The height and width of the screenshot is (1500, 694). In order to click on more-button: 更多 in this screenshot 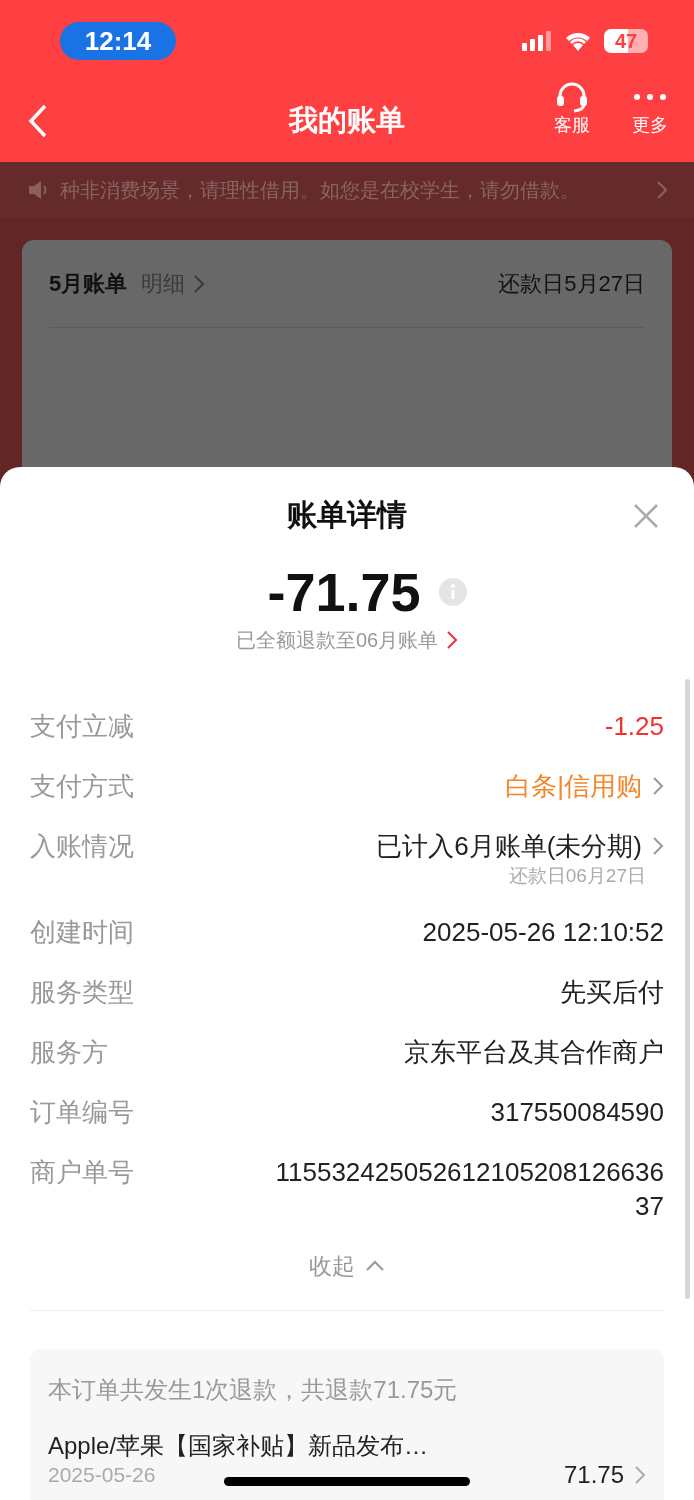, I will do `click(650, 109)`.